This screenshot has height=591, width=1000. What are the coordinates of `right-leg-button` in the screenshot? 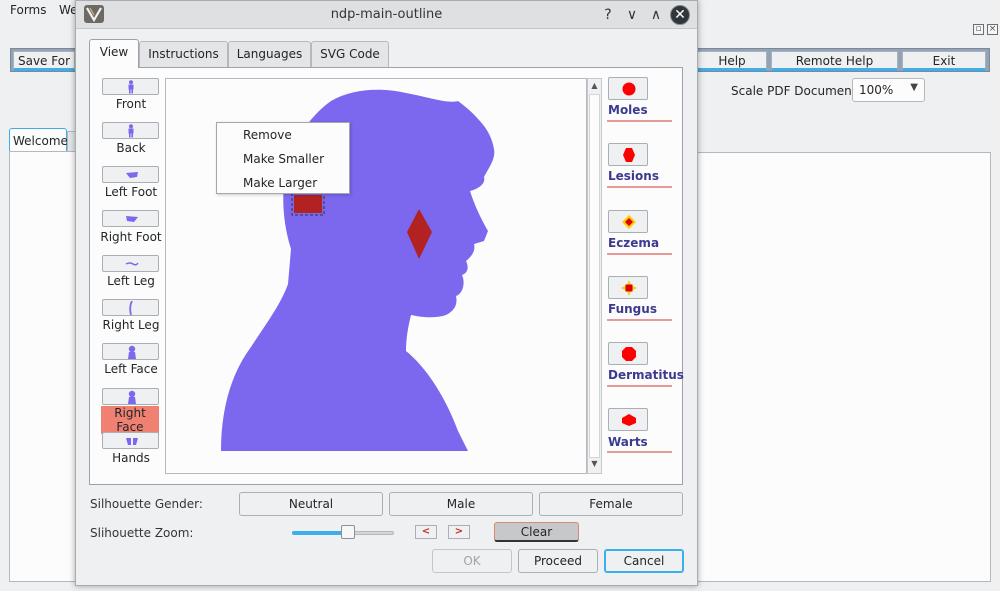 It's located at (130, 307).